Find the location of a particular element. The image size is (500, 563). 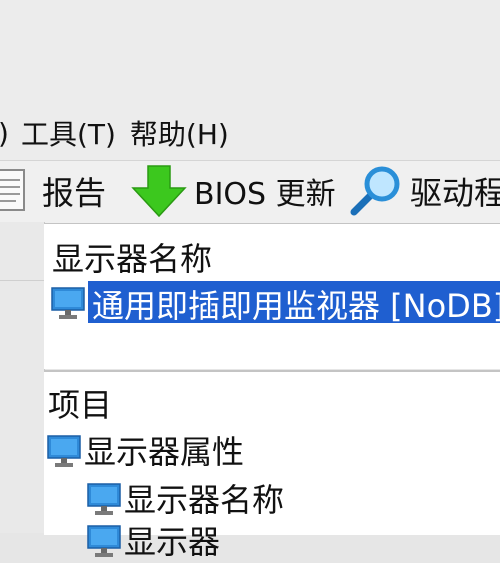

bios-update-button: BIOS 更新 is located at coordinates (233, 191).